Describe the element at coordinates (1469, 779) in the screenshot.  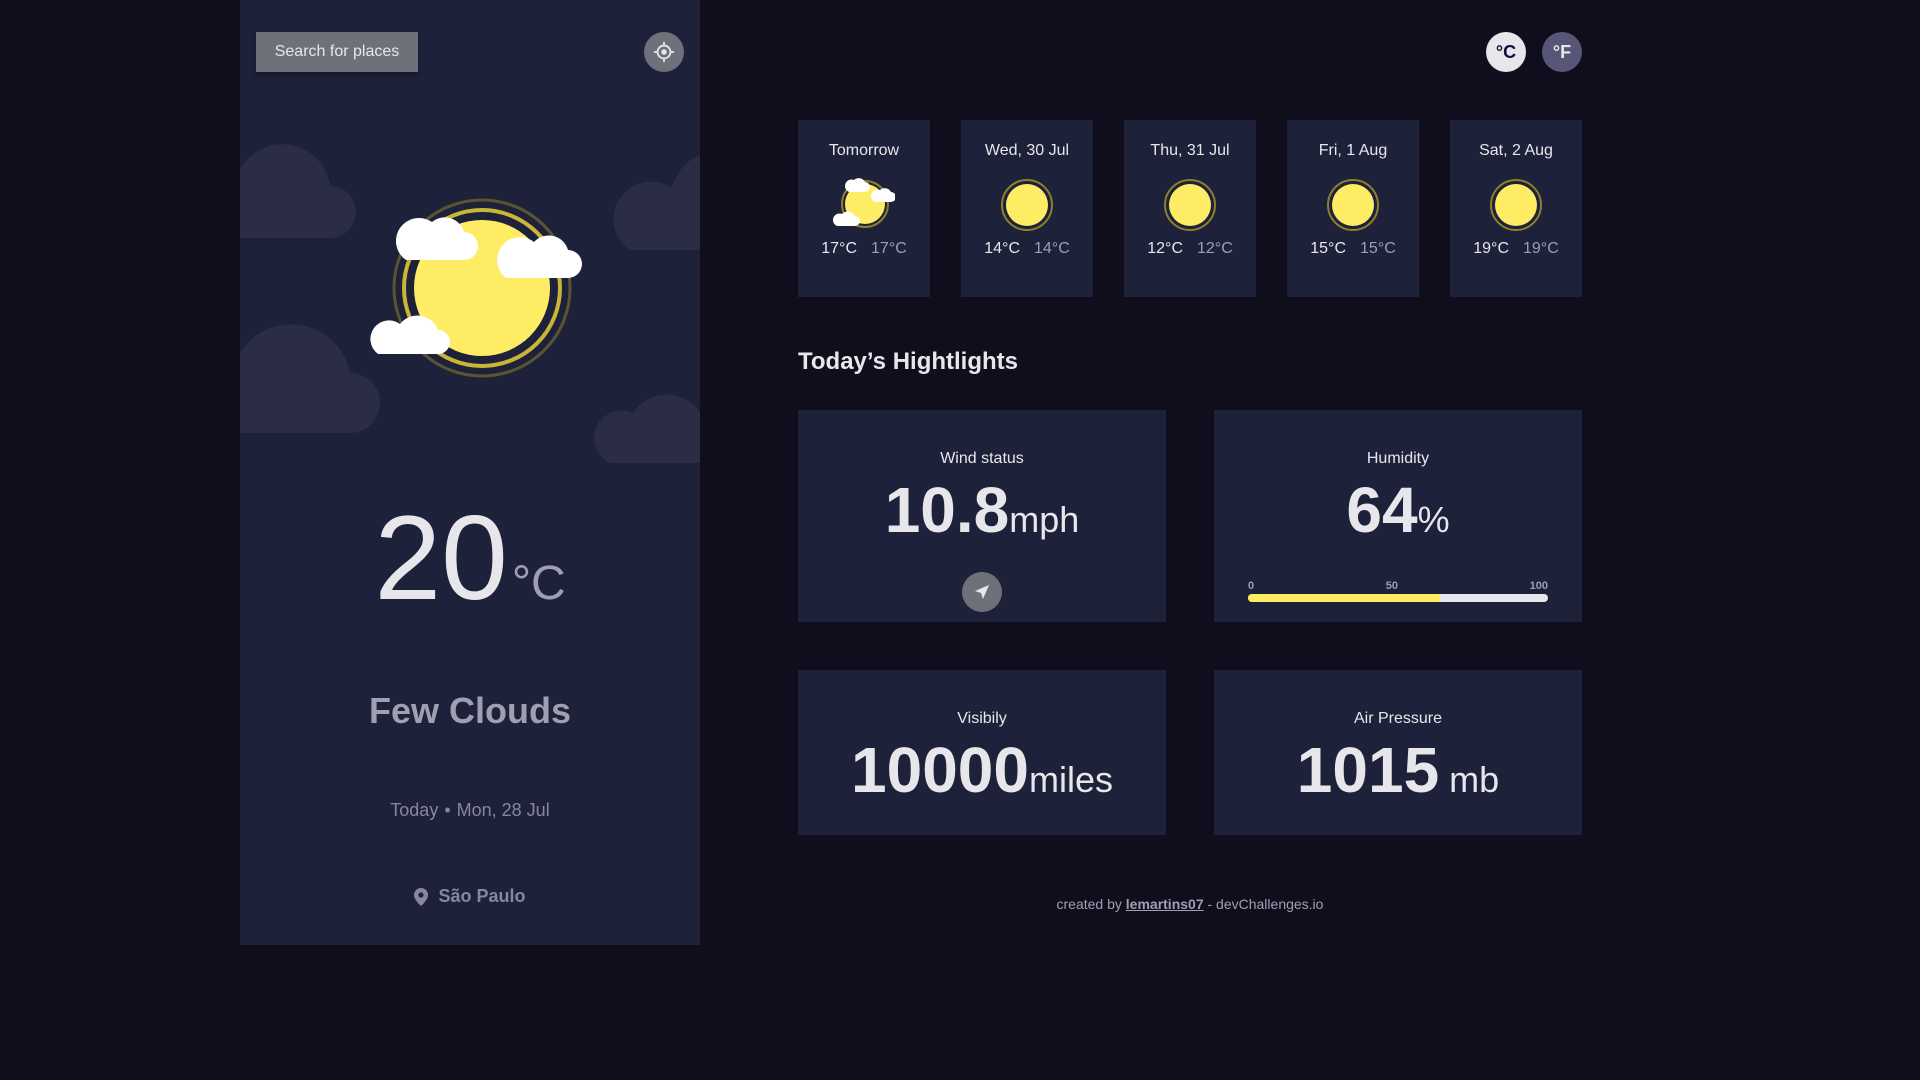
I see `air-pressure-unit: mb` at that location.